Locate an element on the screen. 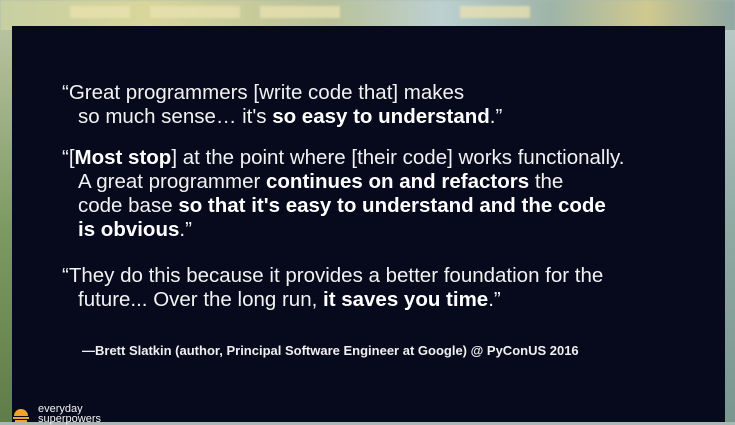 The width and height of the screenshot is (735, 425). sun-logo-icon is located at coordinates (21, 415).